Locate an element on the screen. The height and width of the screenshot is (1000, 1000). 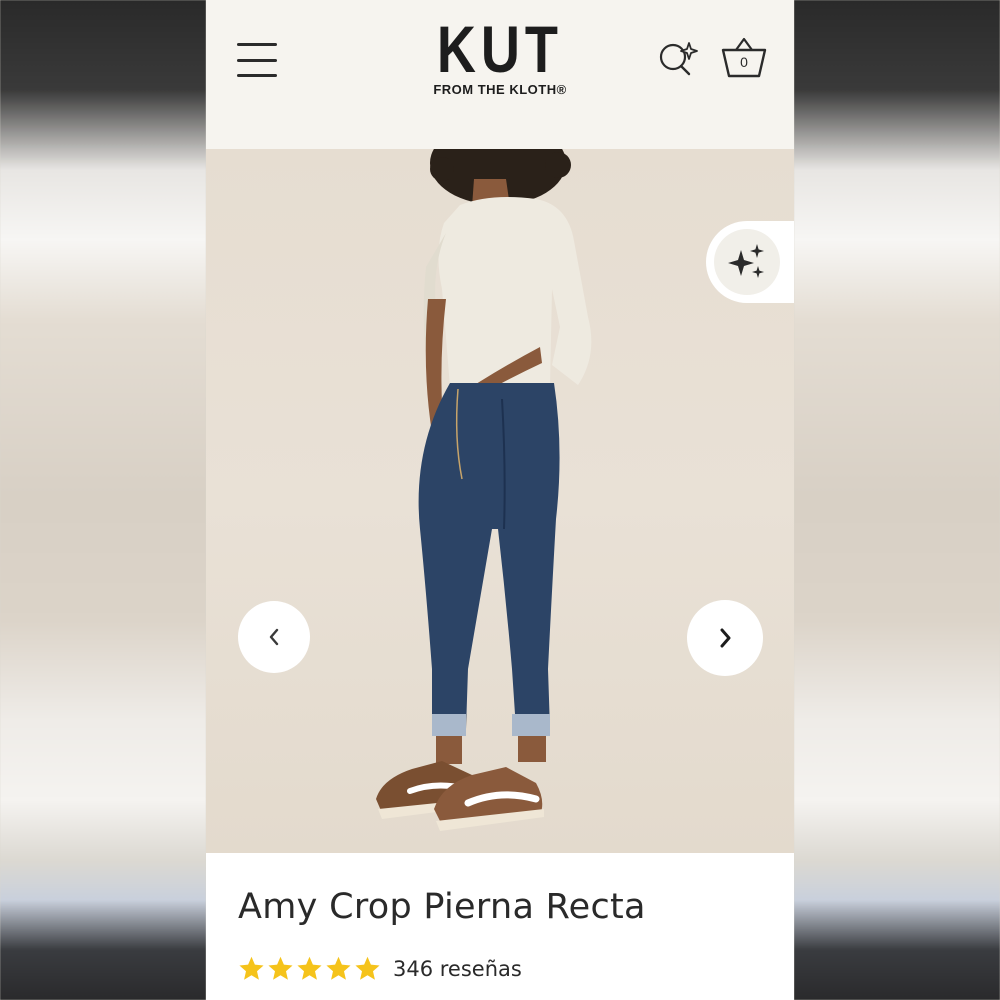
product-title: Amy Crop Pierna Recta is located at coordinates (442, 907).